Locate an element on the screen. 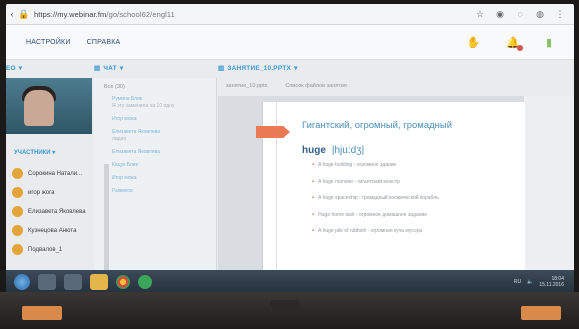  url-host: https://my.webinar.fm is located at coordinates (70, 14).